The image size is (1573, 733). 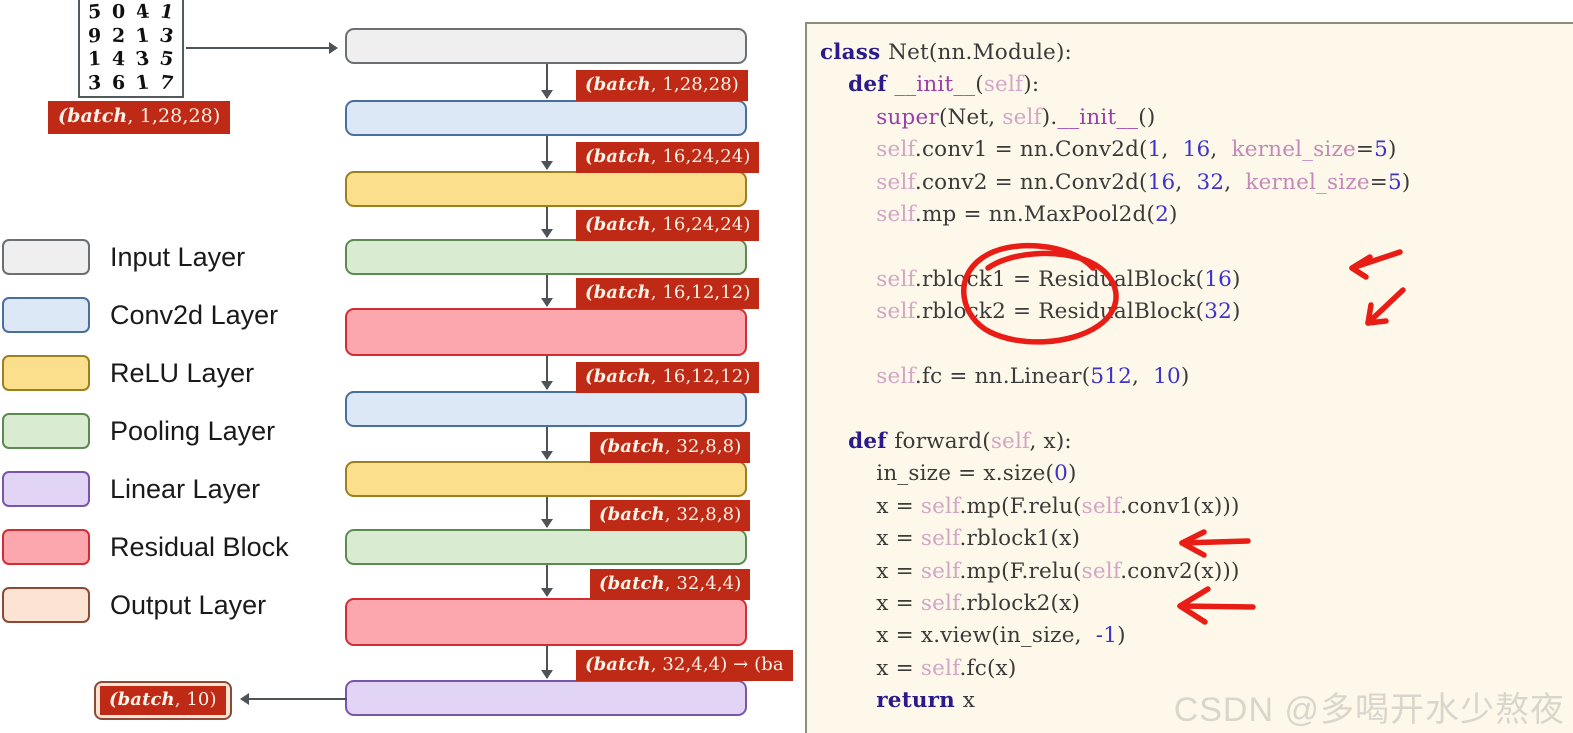 I want to click on code-token: x = x.view(in_size,, so click(x=986, y=636).